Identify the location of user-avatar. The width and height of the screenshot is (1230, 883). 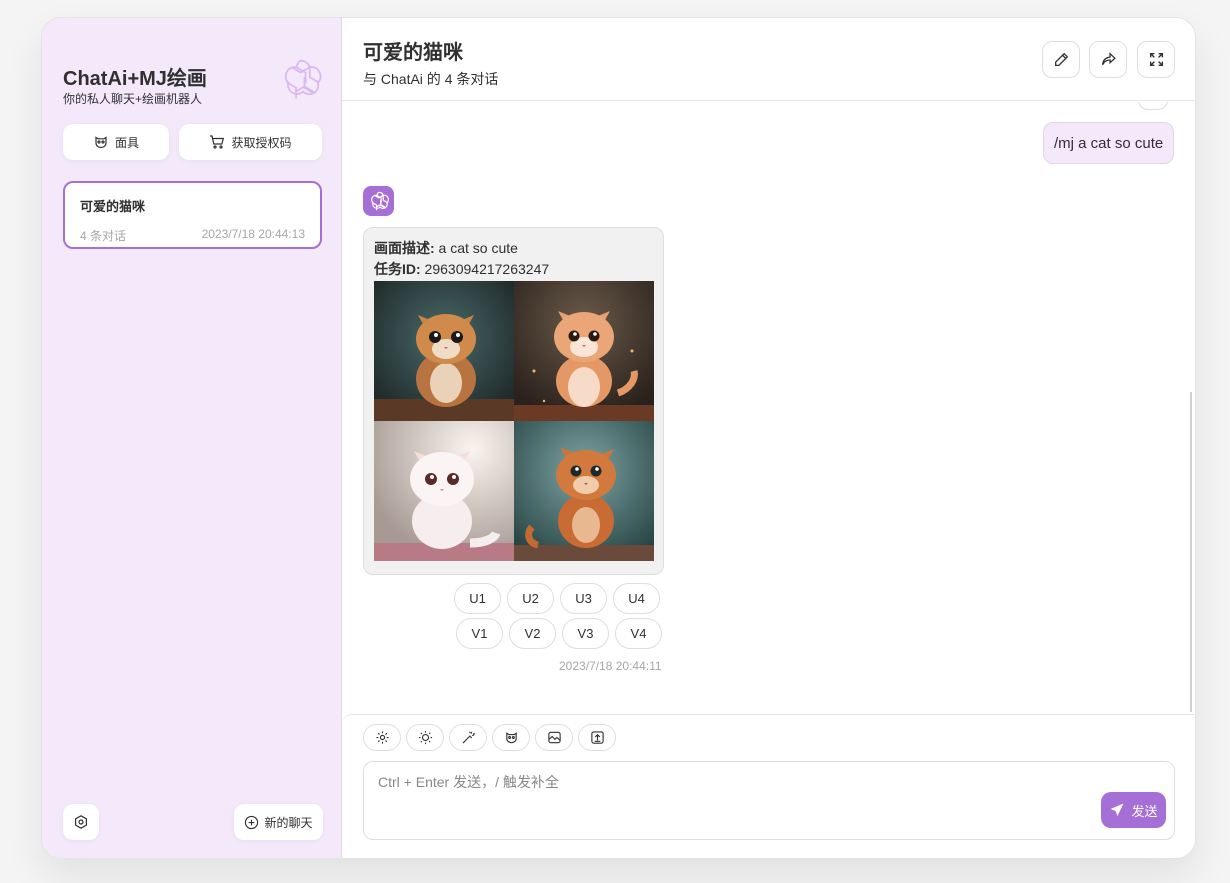
(1153, 106).